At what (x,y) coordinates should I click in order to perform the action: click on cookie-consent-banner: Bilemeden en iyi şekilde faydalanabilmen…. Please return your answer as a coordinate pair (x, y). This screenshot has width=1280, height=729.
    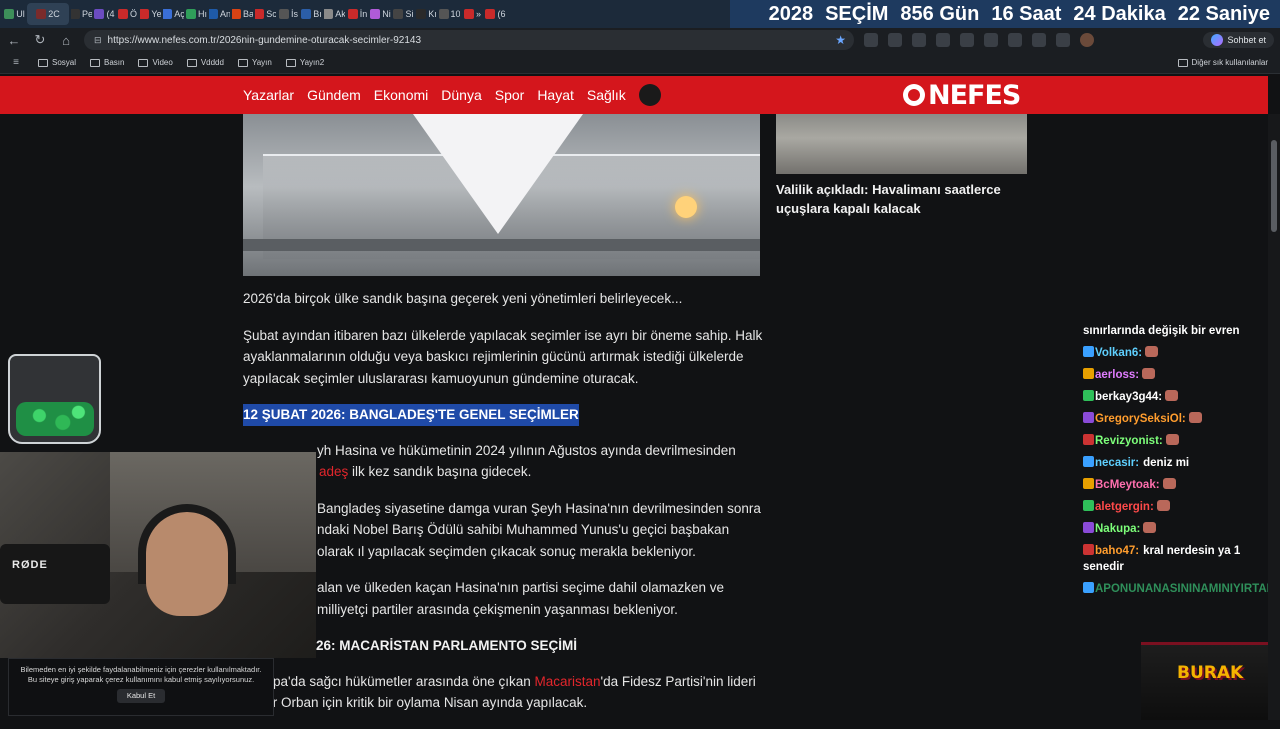
    Looking at the image, I should click on (141, 687).